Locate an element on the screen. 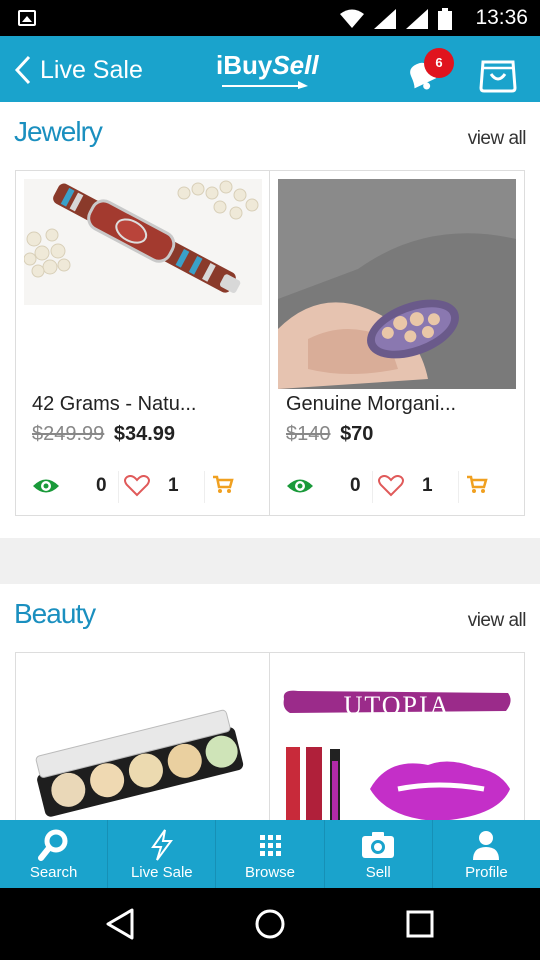 The image size is (540, 960). nav-browse: Browse is located at coordinates (270, 854).